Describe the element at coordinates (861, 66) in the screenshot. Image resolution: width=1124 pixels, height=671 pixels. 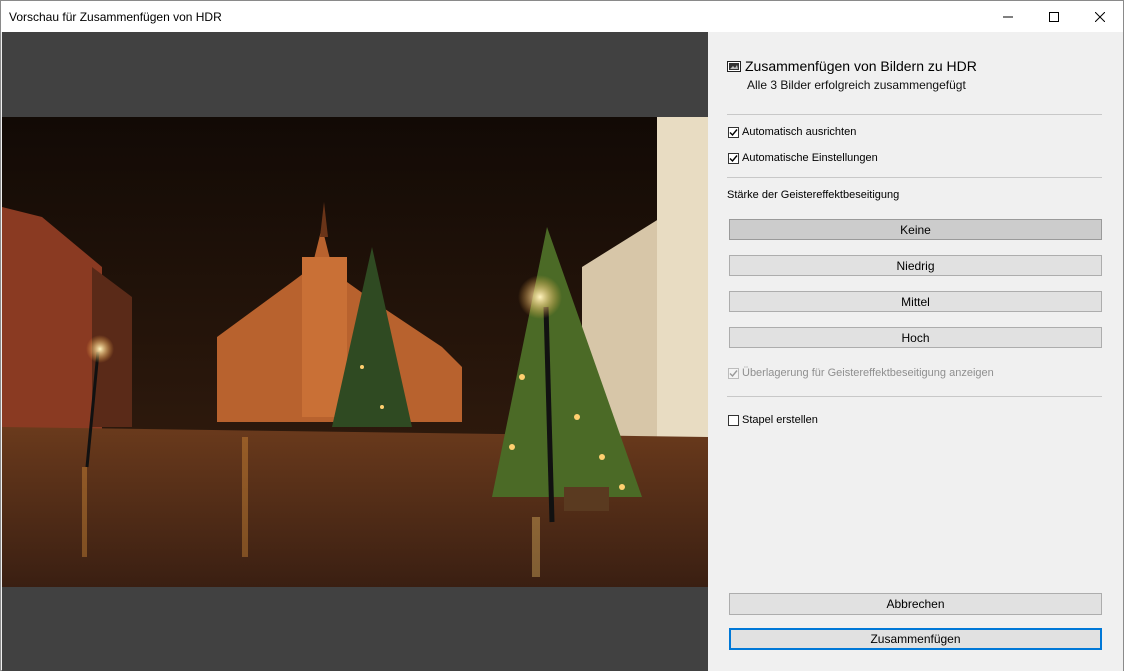
I see `panel-title: Zusammenfügen von Bildern zu HDR` at that location.